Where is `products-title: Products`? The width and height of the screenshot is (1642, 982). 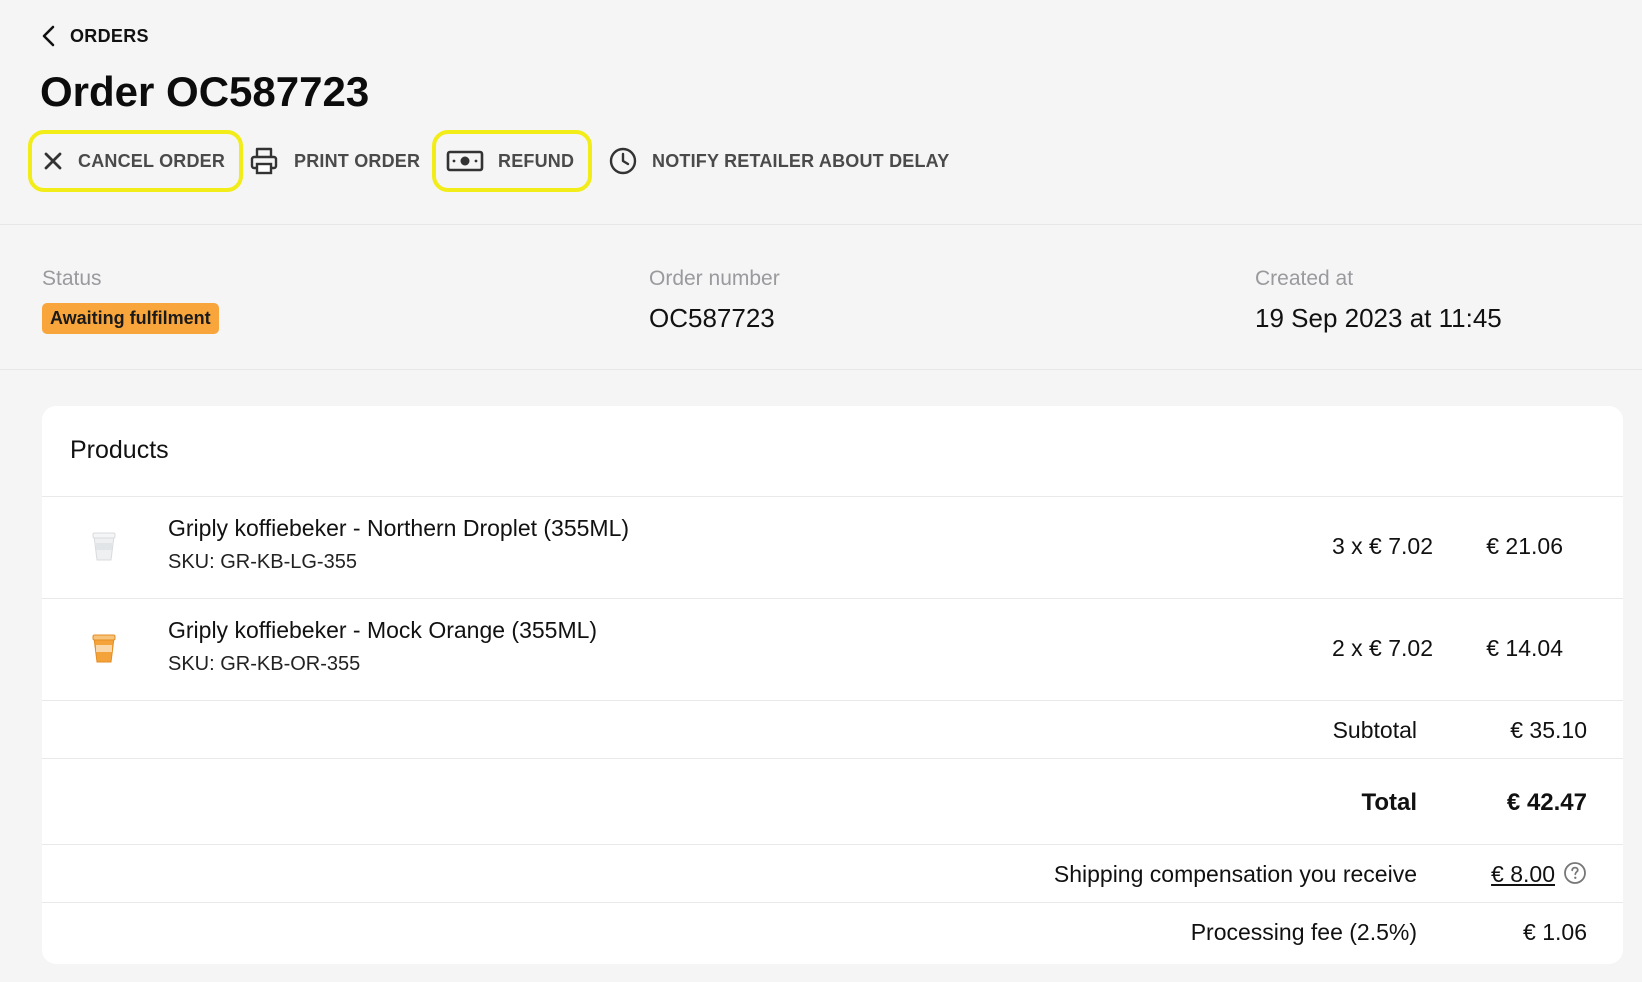 products-title: Products is located at coordinates (119, 450).